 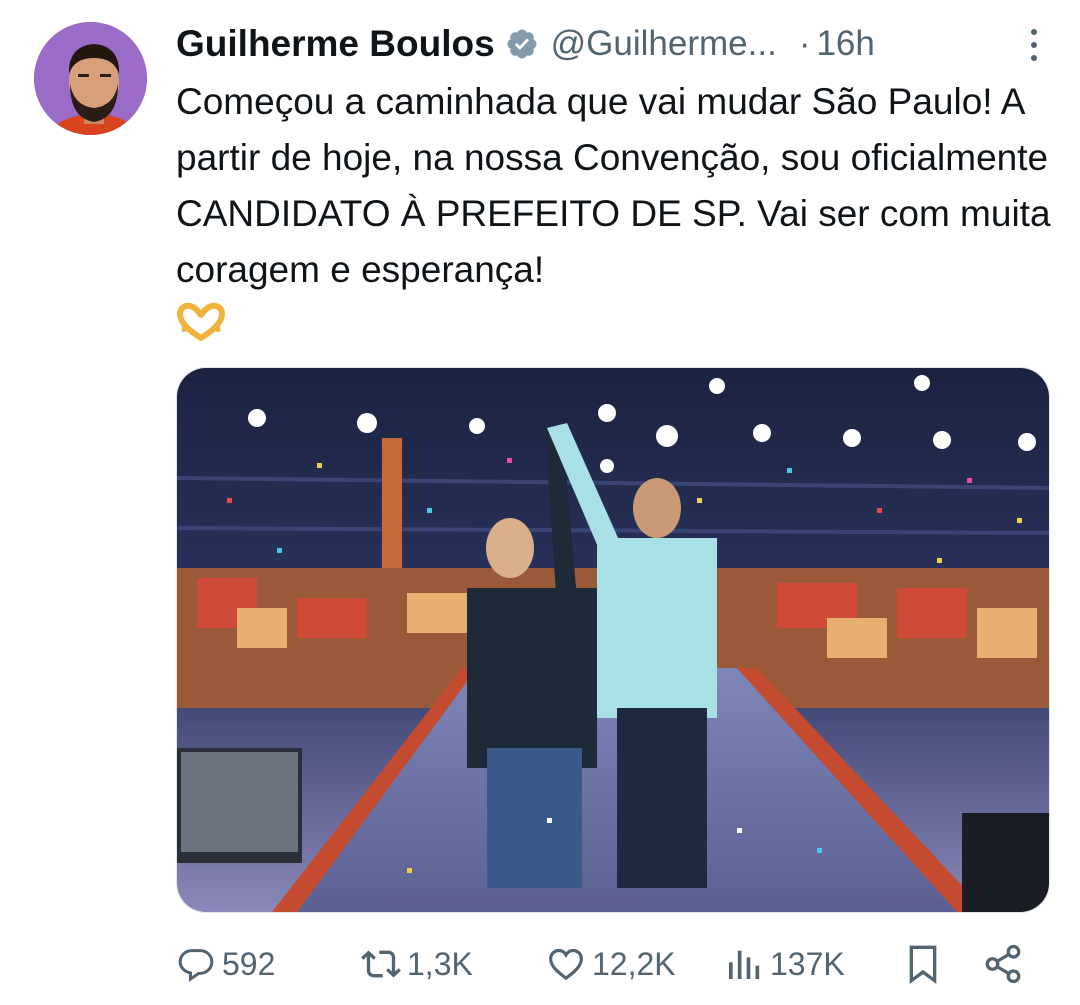 What do you see at coordinates (744, 964) in the screenshot?
I see `views-icon` at bounding box center [744, 964].